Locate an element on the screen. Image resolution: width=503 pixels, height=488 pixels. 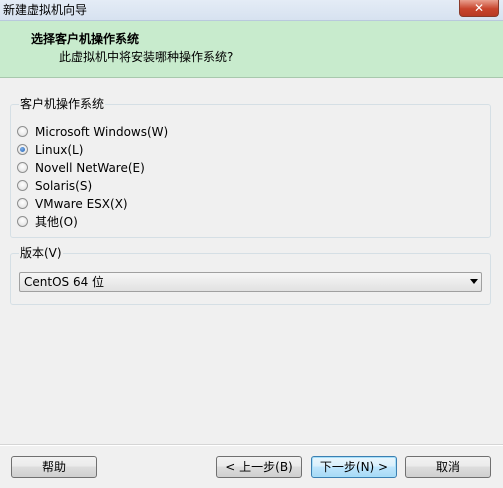
close-button: ✕ is located at coordinates (479, 8).